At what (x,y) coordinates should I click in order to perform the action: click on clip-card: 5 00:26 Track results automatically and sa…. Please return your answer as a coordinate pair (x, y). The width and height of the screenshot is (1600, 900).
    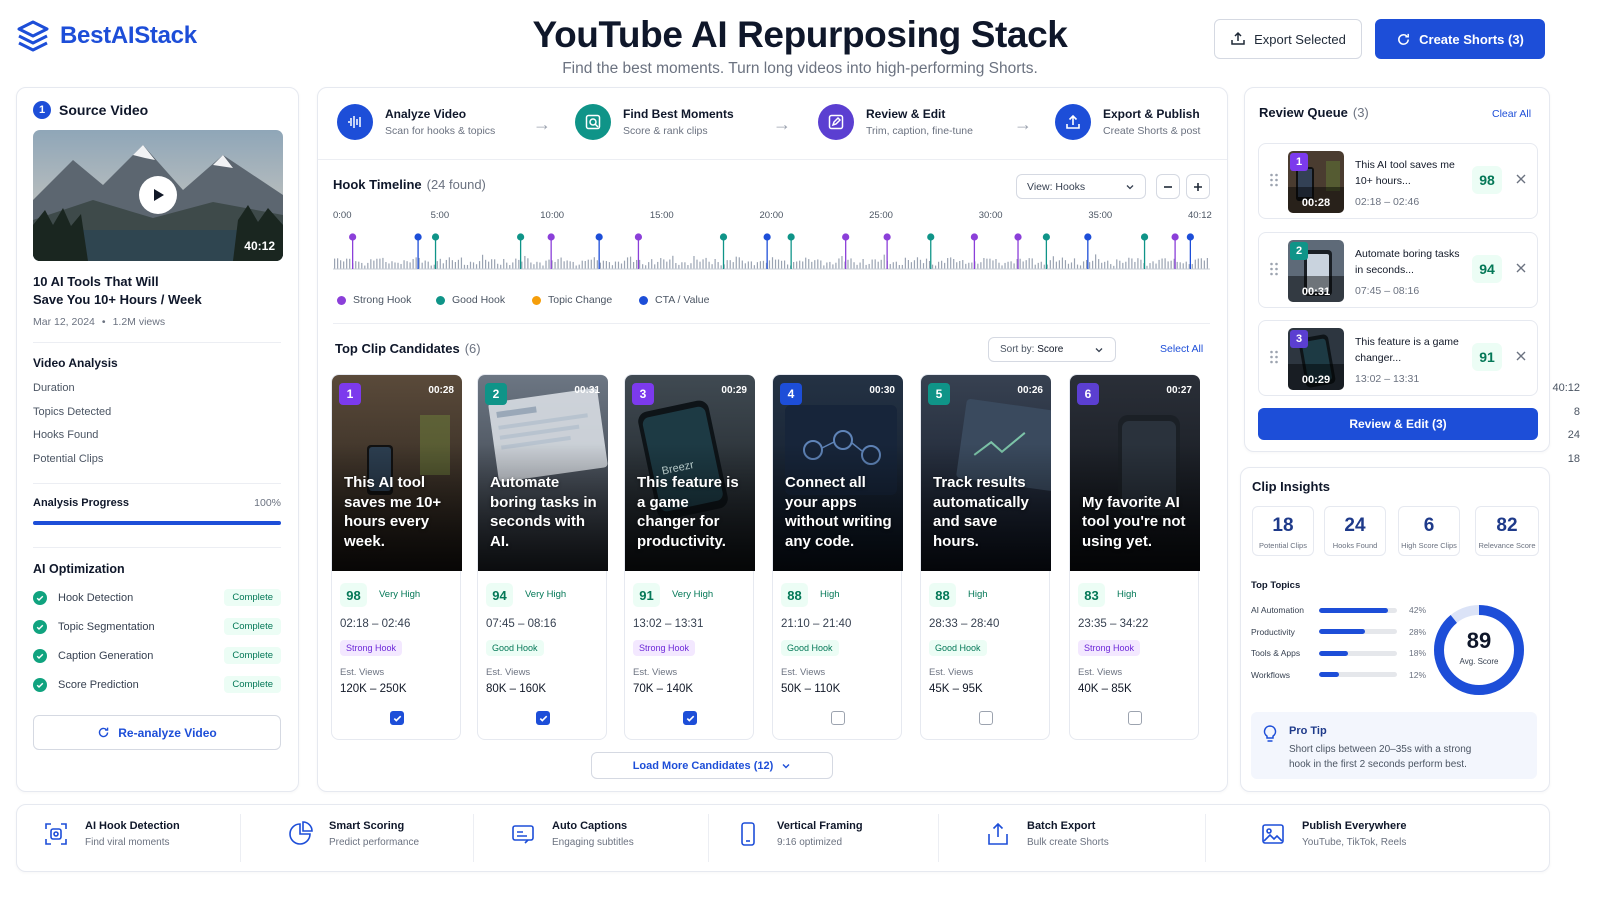
    Looking at the image, I should click on (985, 557).